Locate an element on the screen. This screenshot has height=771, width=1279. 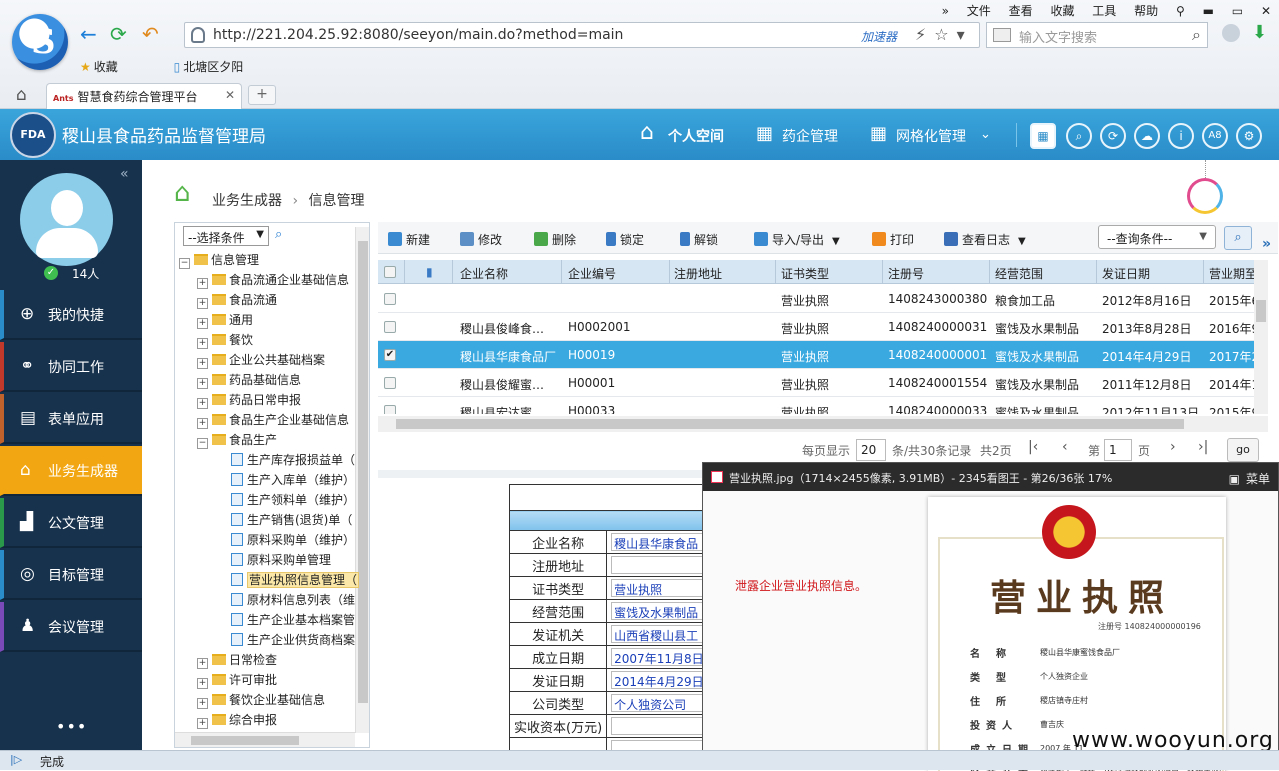
refresh-icon: ⟳ is located at coordinates (118, 34).